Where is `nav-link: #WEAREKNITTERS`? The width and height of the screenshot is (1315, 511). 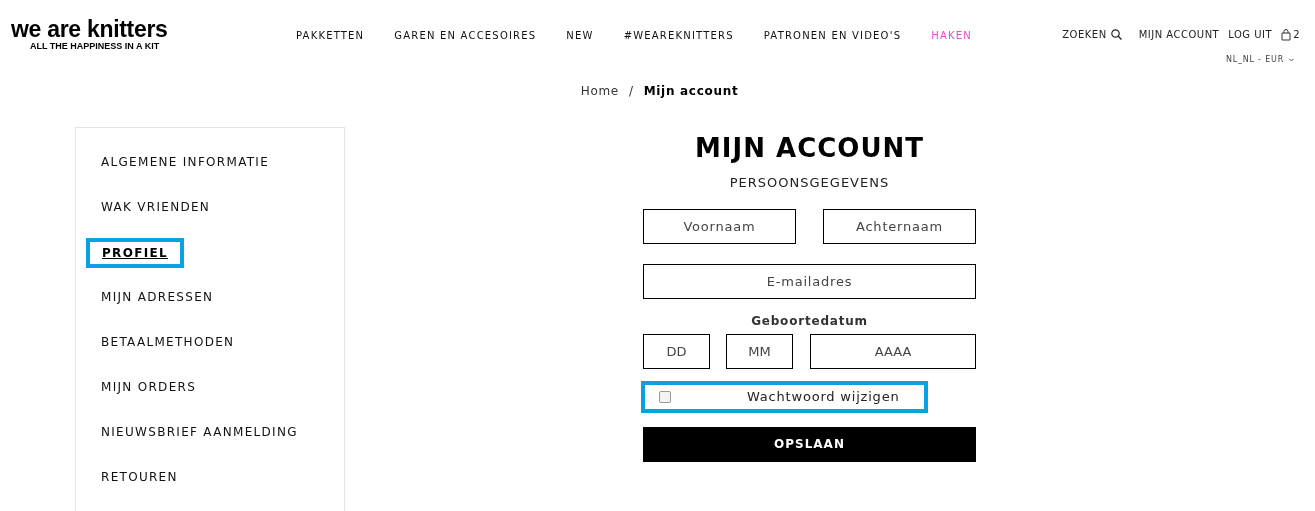 nav-link: #WEAREKNITTERS is located at coordinates (678, 35).